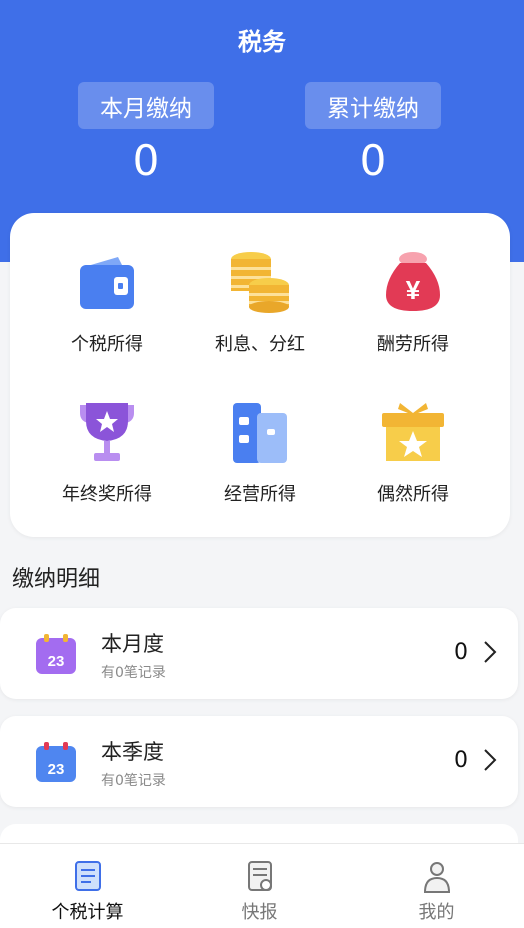 This screenshot has height=928, width=524. Describe the element at coordinates (259, 876) in the screenshot. I see `report-icon` at that location.